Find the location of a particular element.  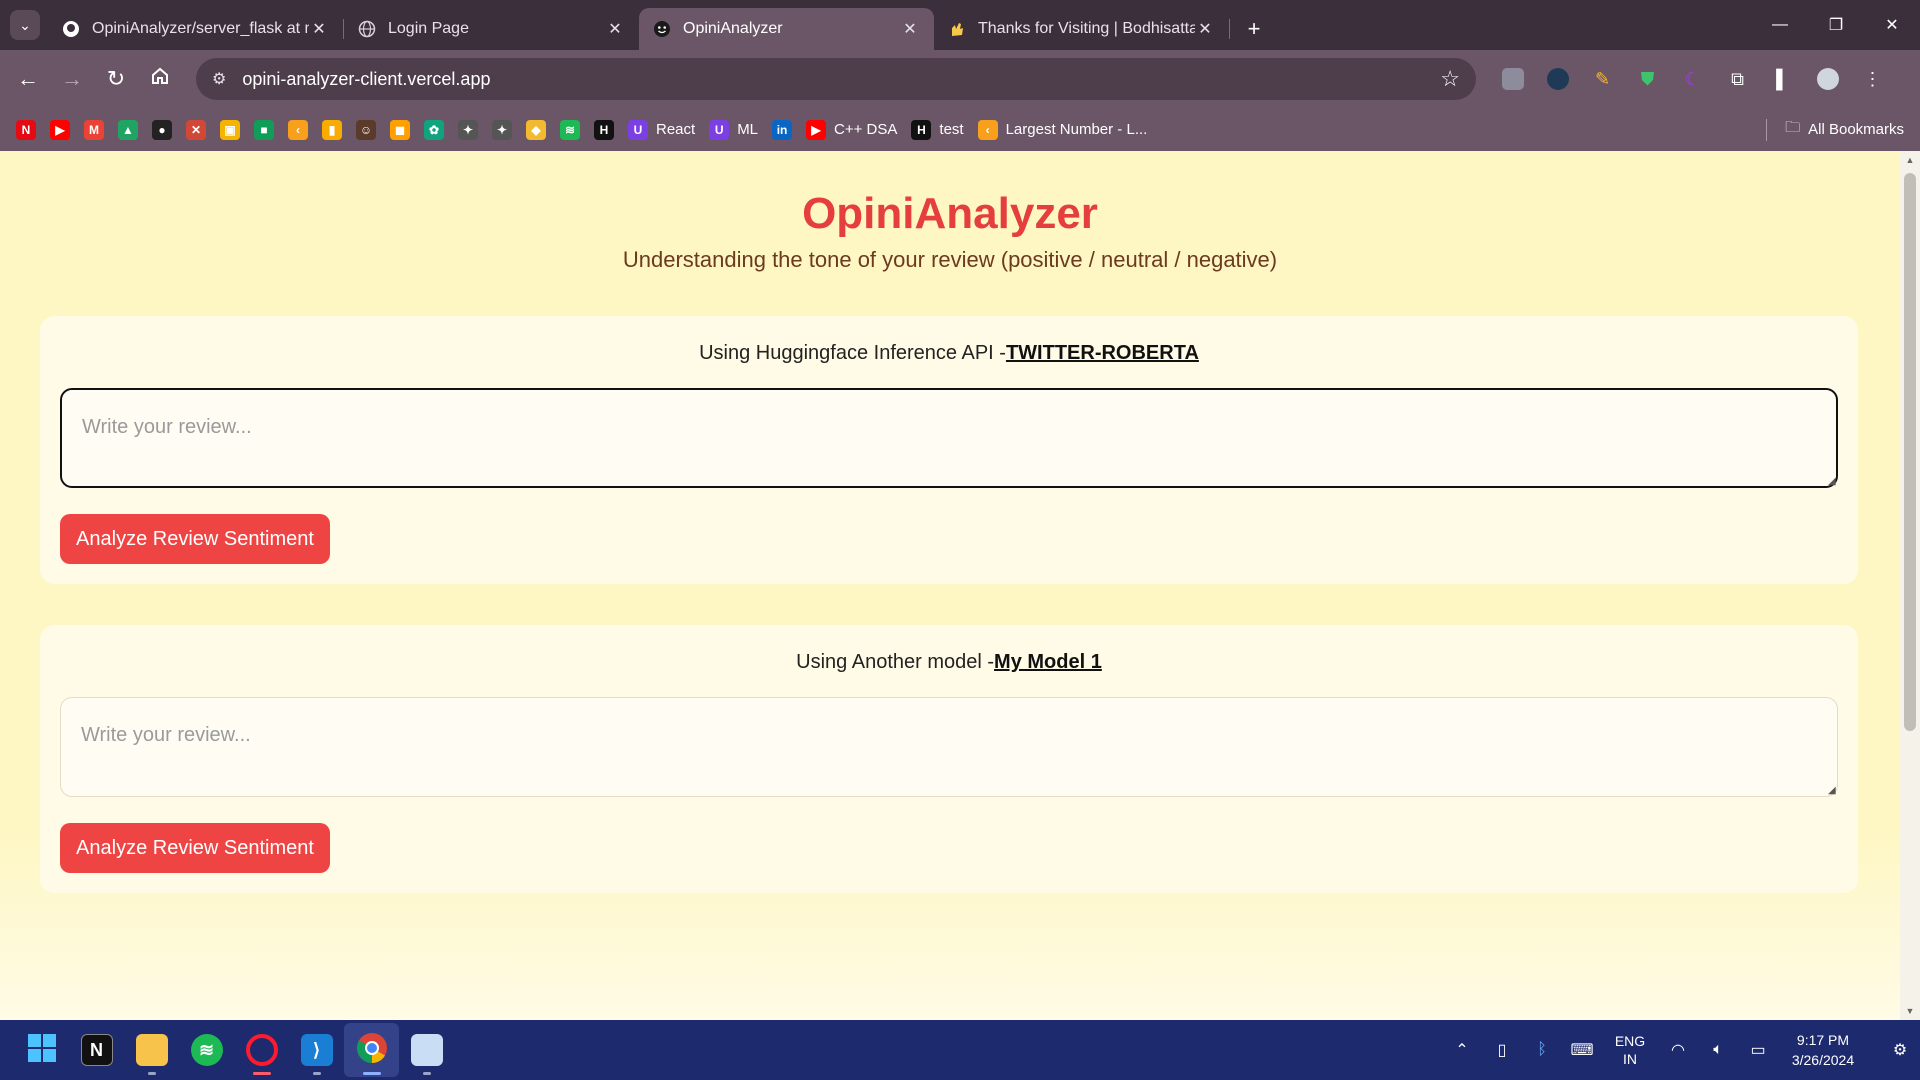

bookmark-item: ◆ is located at coordinates (536, 130).